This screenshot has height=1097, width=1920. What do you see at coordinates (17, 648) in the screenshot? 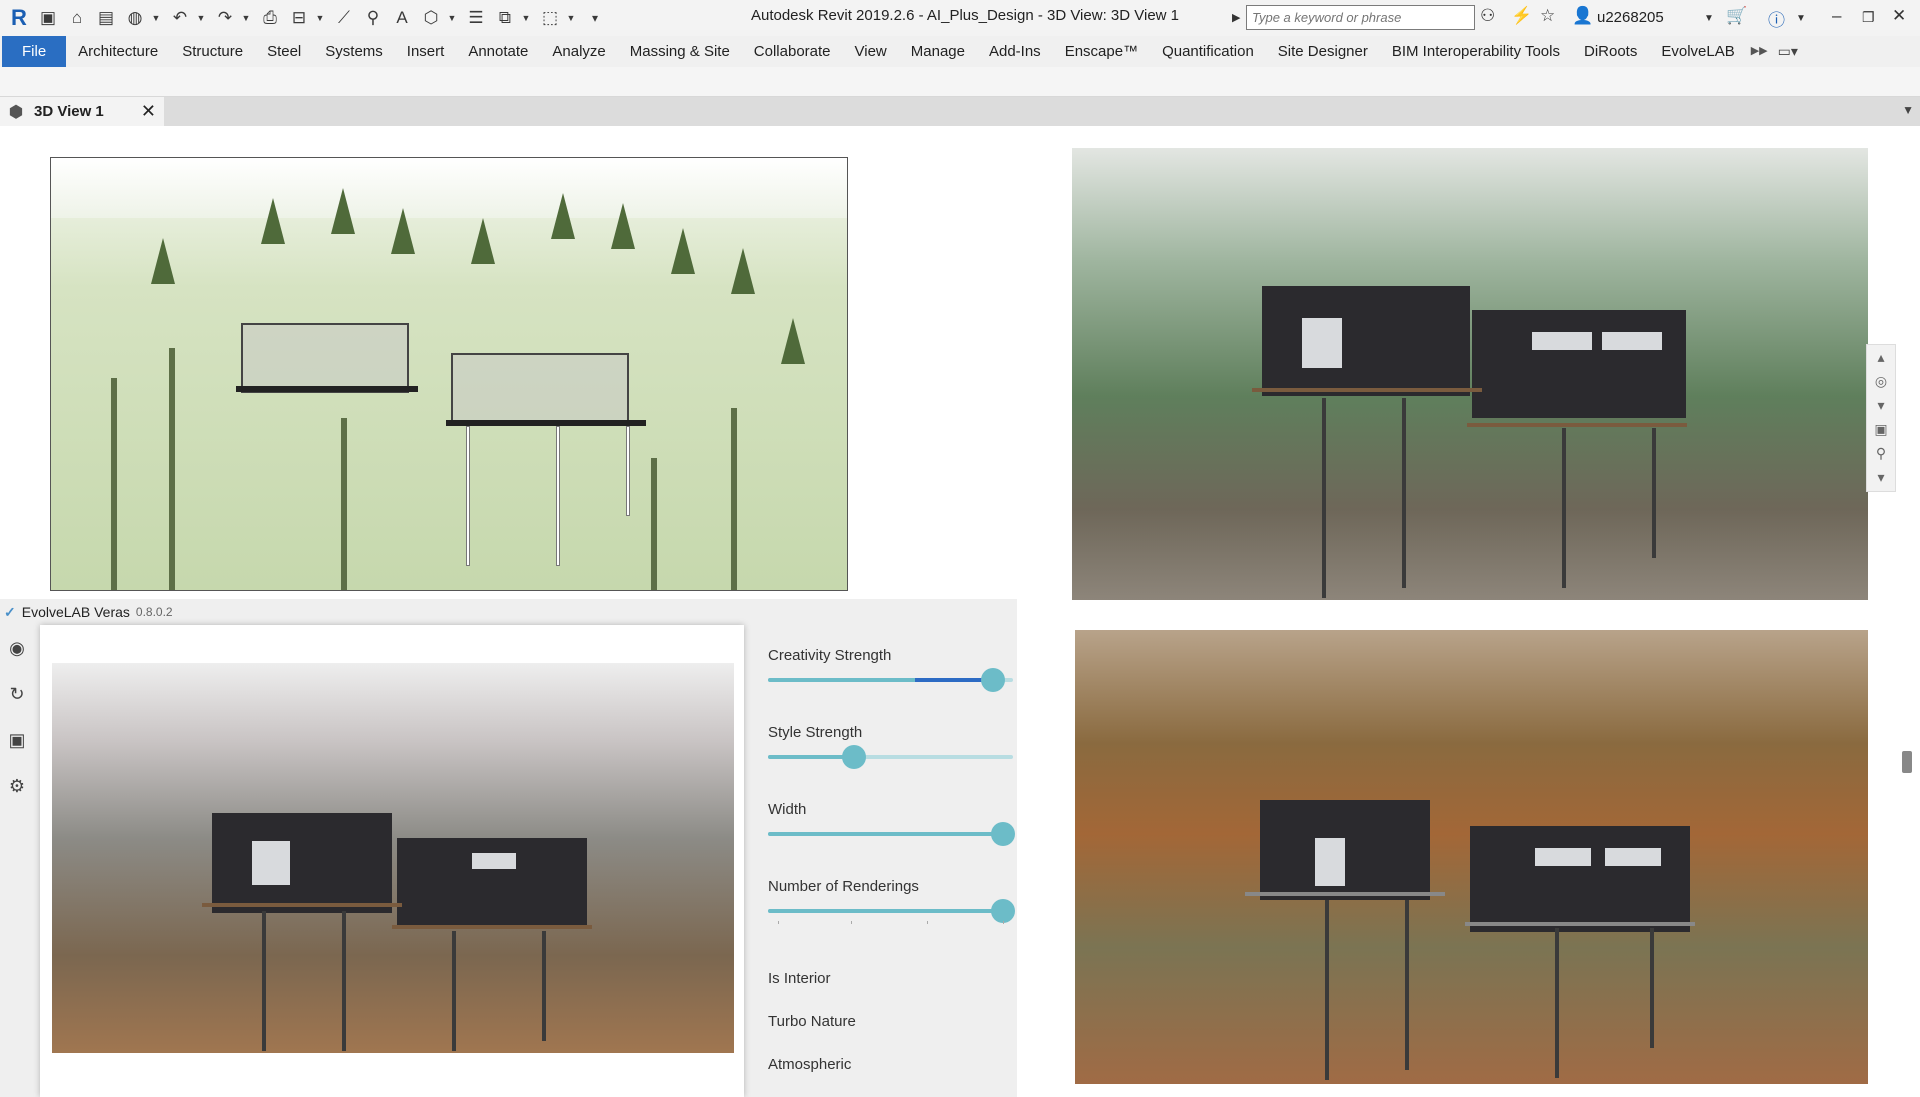
I see `eye-icon: ◉` at bounding box center [17, 648].